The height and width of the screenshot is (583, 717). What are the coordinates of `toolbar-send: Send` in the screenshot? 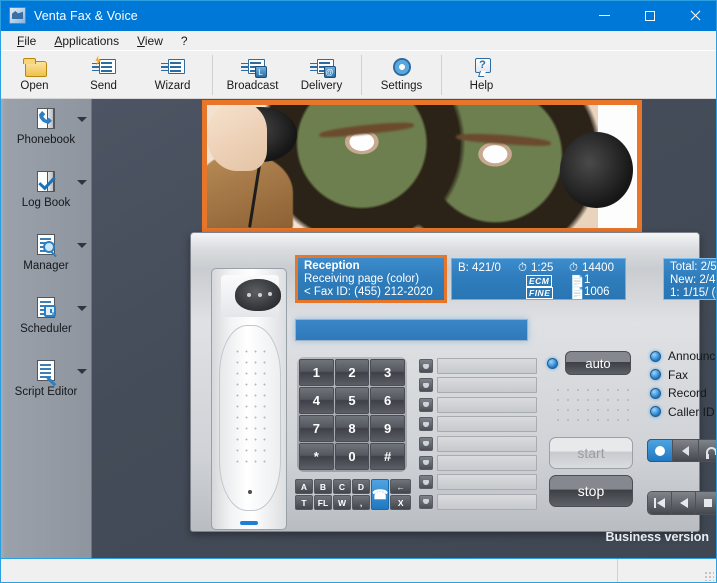 It's located at (103, 75).